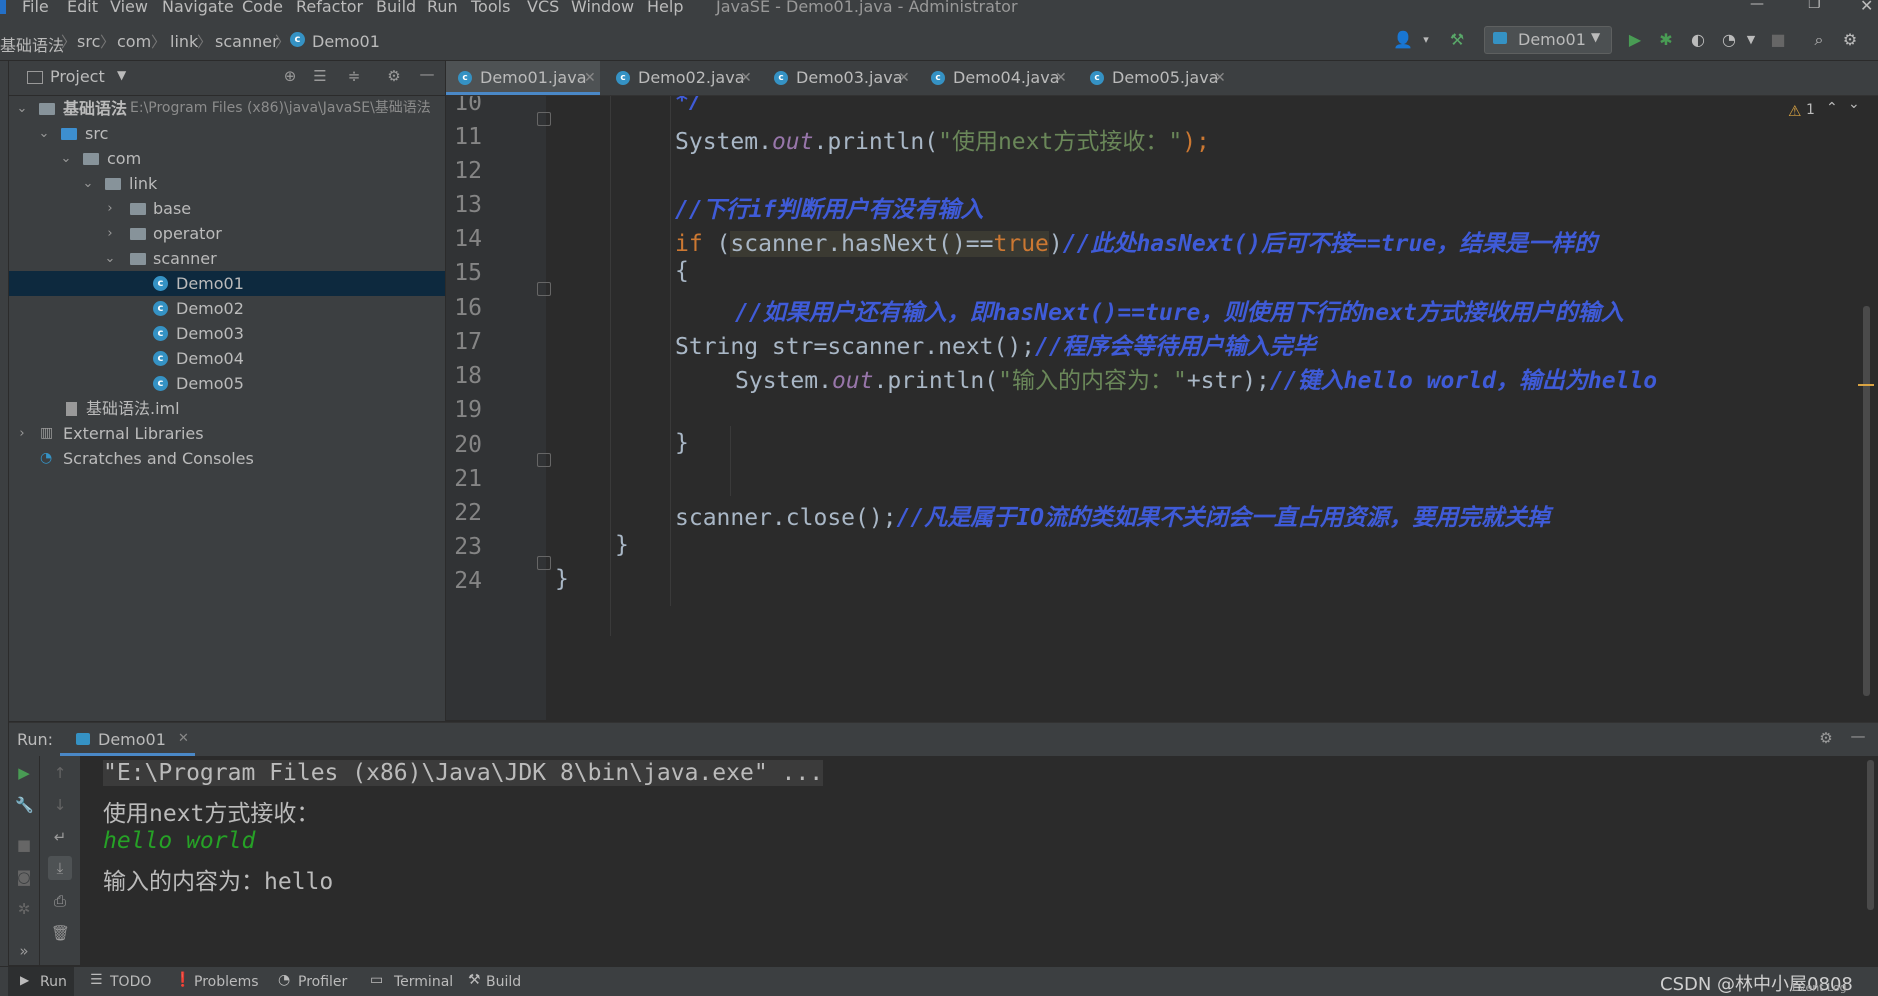 The width and height of the screenshot is (1878, 996). Describe the element at coordinates (346, 41) in the screenshot. I see `breadcrumb-demo01: Demo01` at that location.